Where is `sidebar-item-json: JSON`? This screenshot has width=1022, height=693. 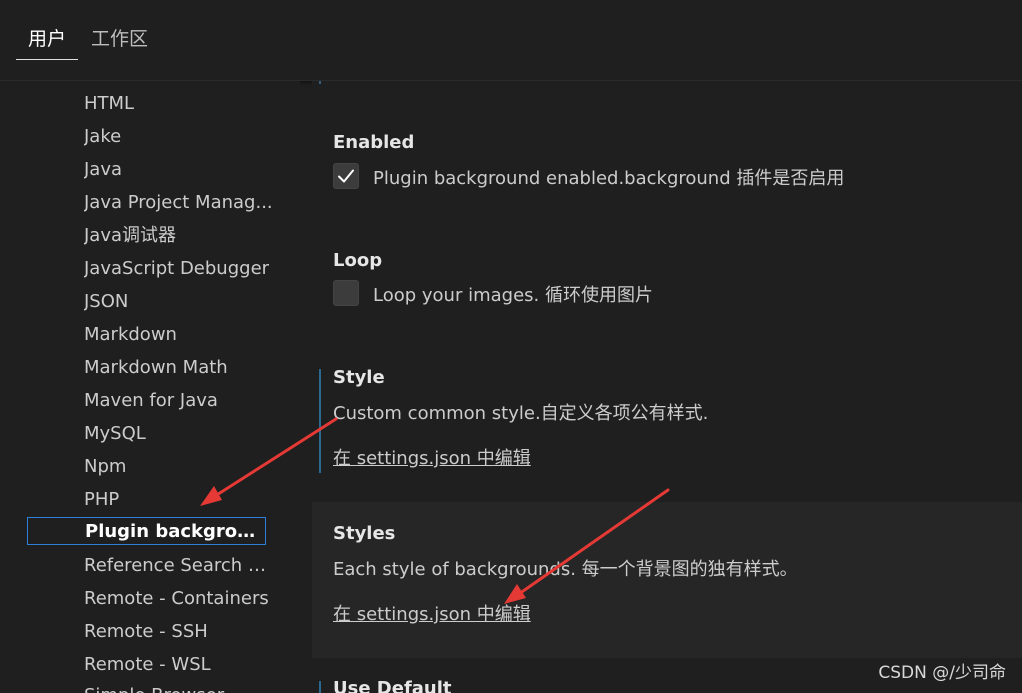 sidebar-item-json: JSON is located at coordinates (179, 302).